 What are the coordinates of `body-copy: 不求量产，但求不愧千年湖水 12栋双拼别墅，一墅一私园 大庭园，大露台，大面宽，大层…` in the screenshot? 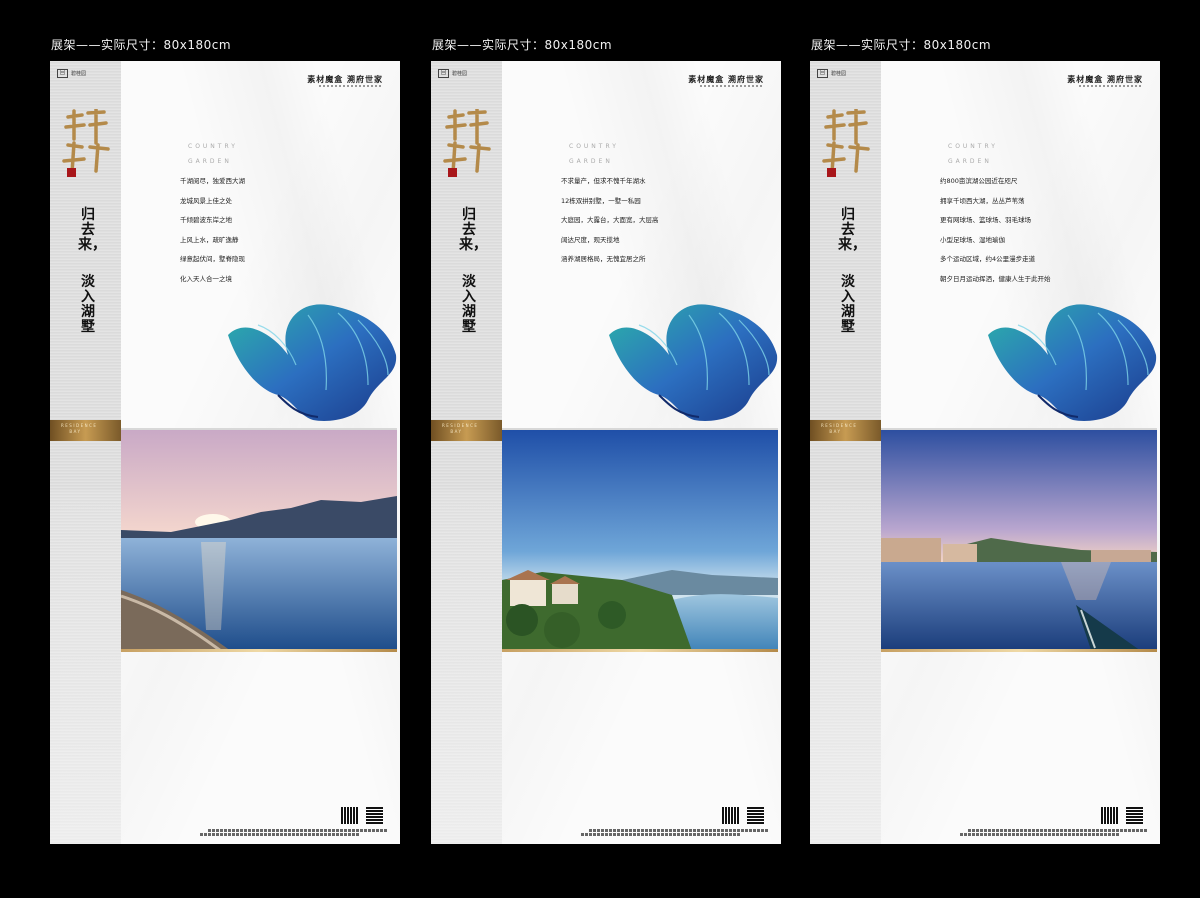 It's located at (610, 220).